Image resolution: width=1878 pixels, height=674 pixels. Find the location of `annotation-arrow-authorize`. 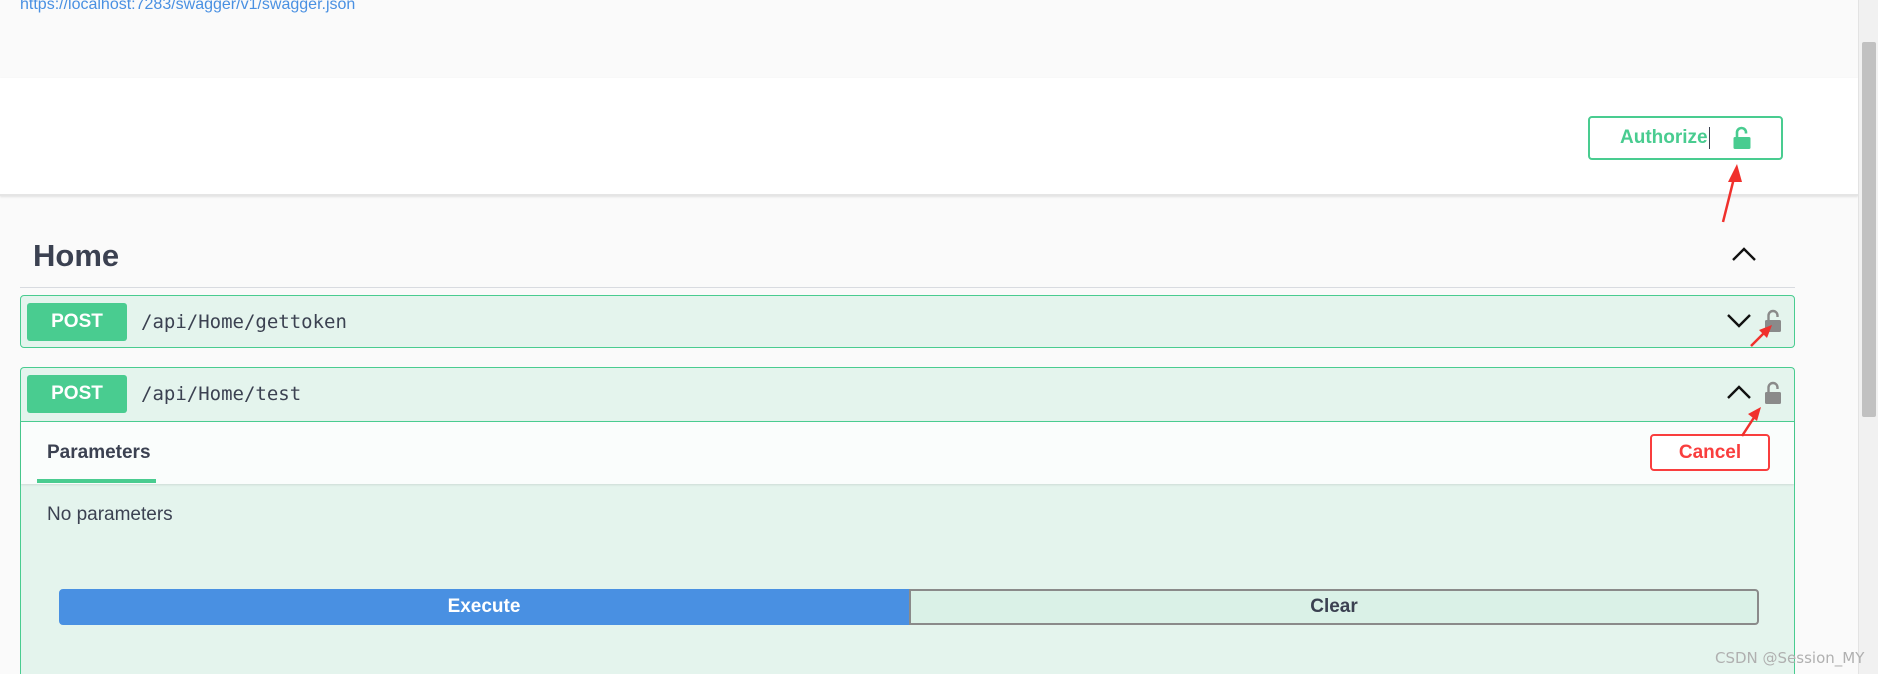

annotation-arrow-authorize is located at coordinates (1731, 193).